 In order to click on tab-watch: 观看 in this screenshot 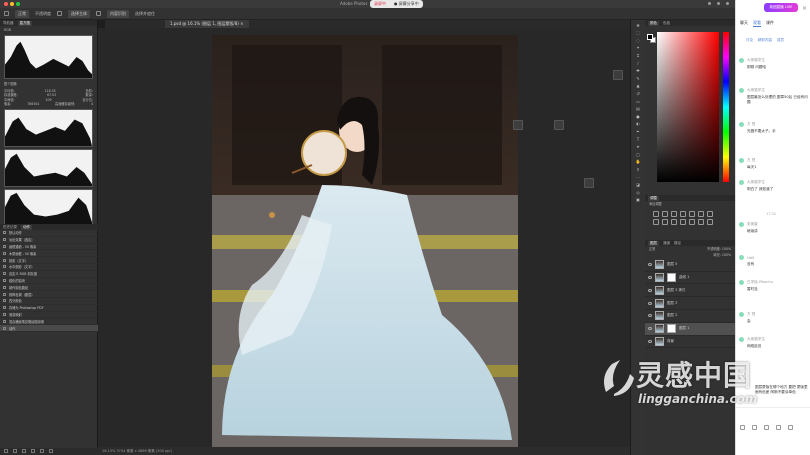, I will do `click(757, 23)`.